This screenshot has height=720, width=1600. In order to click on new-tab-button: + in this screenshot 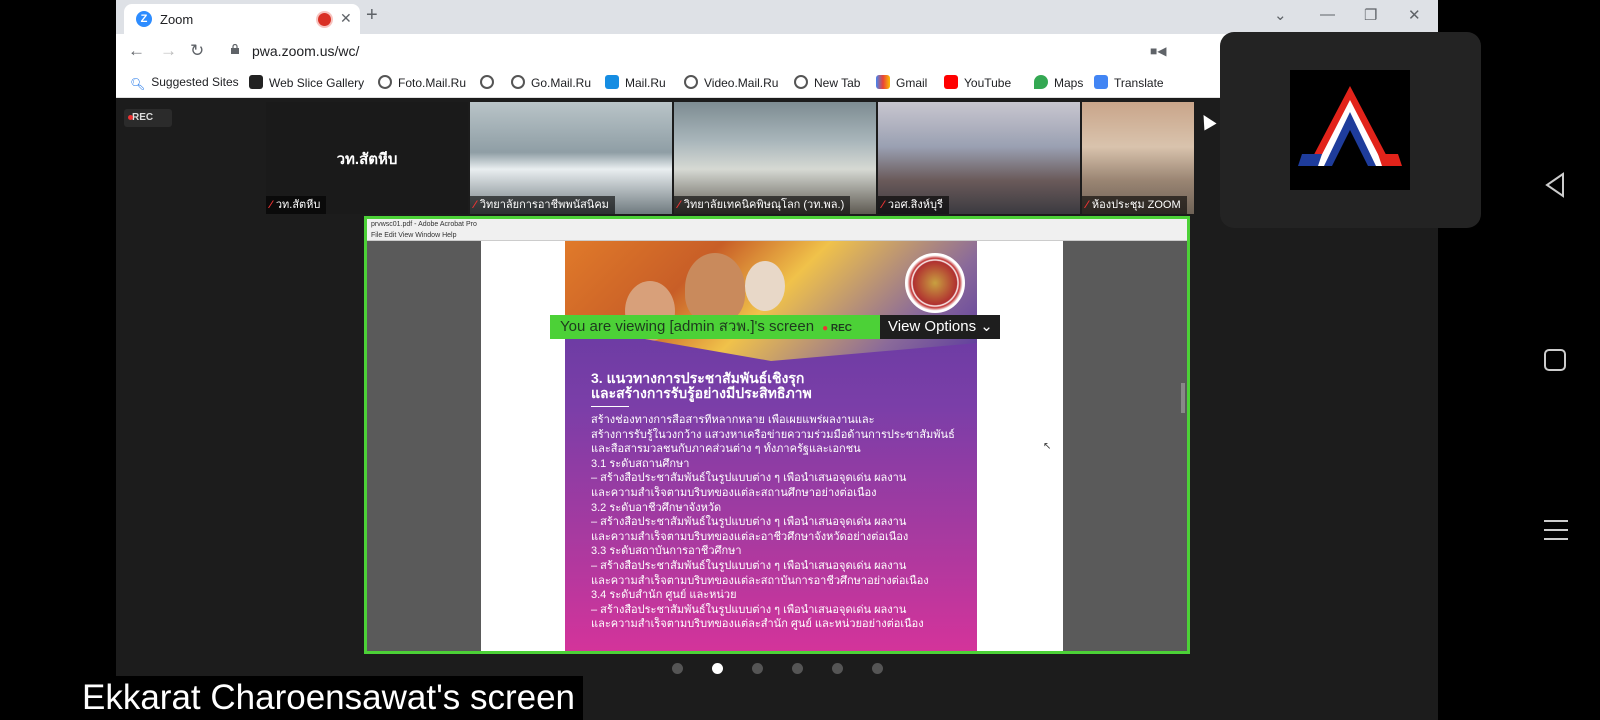, I will do `click(372, 15)`.